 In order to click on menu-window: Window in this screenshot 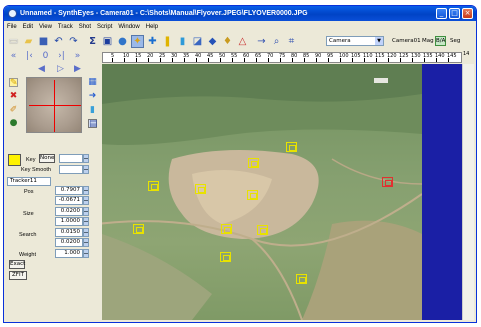, I will do `click(128, 27)`.